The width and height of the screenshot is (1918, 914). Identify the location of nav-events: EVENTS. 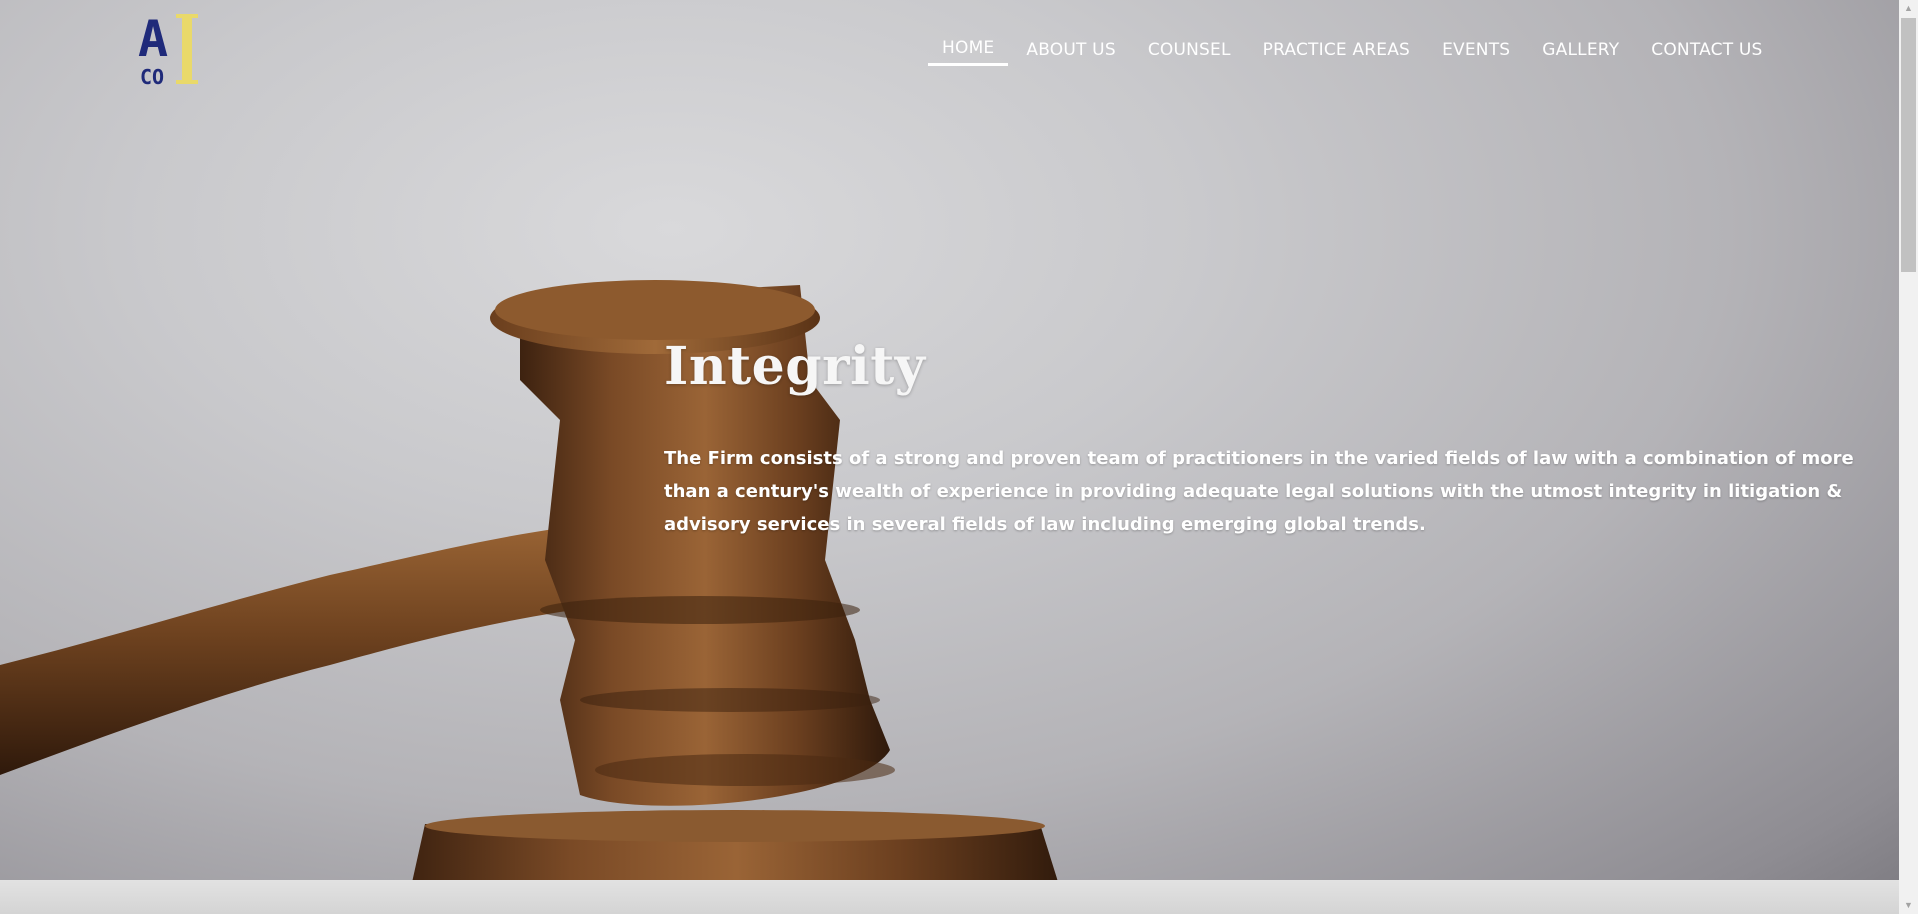
(1476, 50).